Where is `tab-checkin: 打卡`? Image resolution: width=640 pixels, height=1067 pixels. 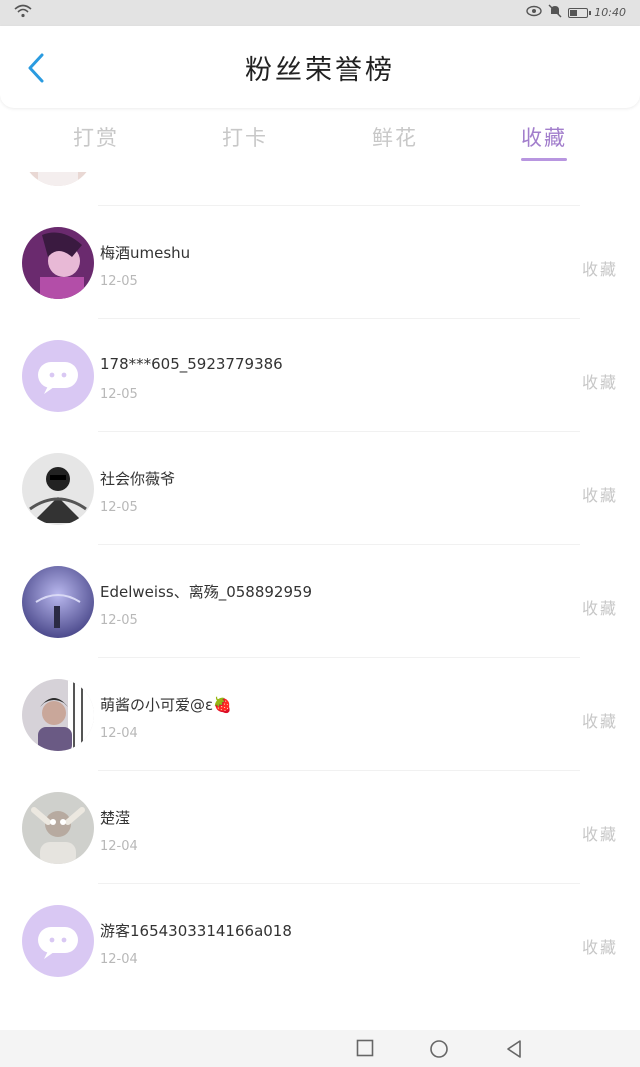
tab-checkin: 打卡 is located at coordinates (245, 137).